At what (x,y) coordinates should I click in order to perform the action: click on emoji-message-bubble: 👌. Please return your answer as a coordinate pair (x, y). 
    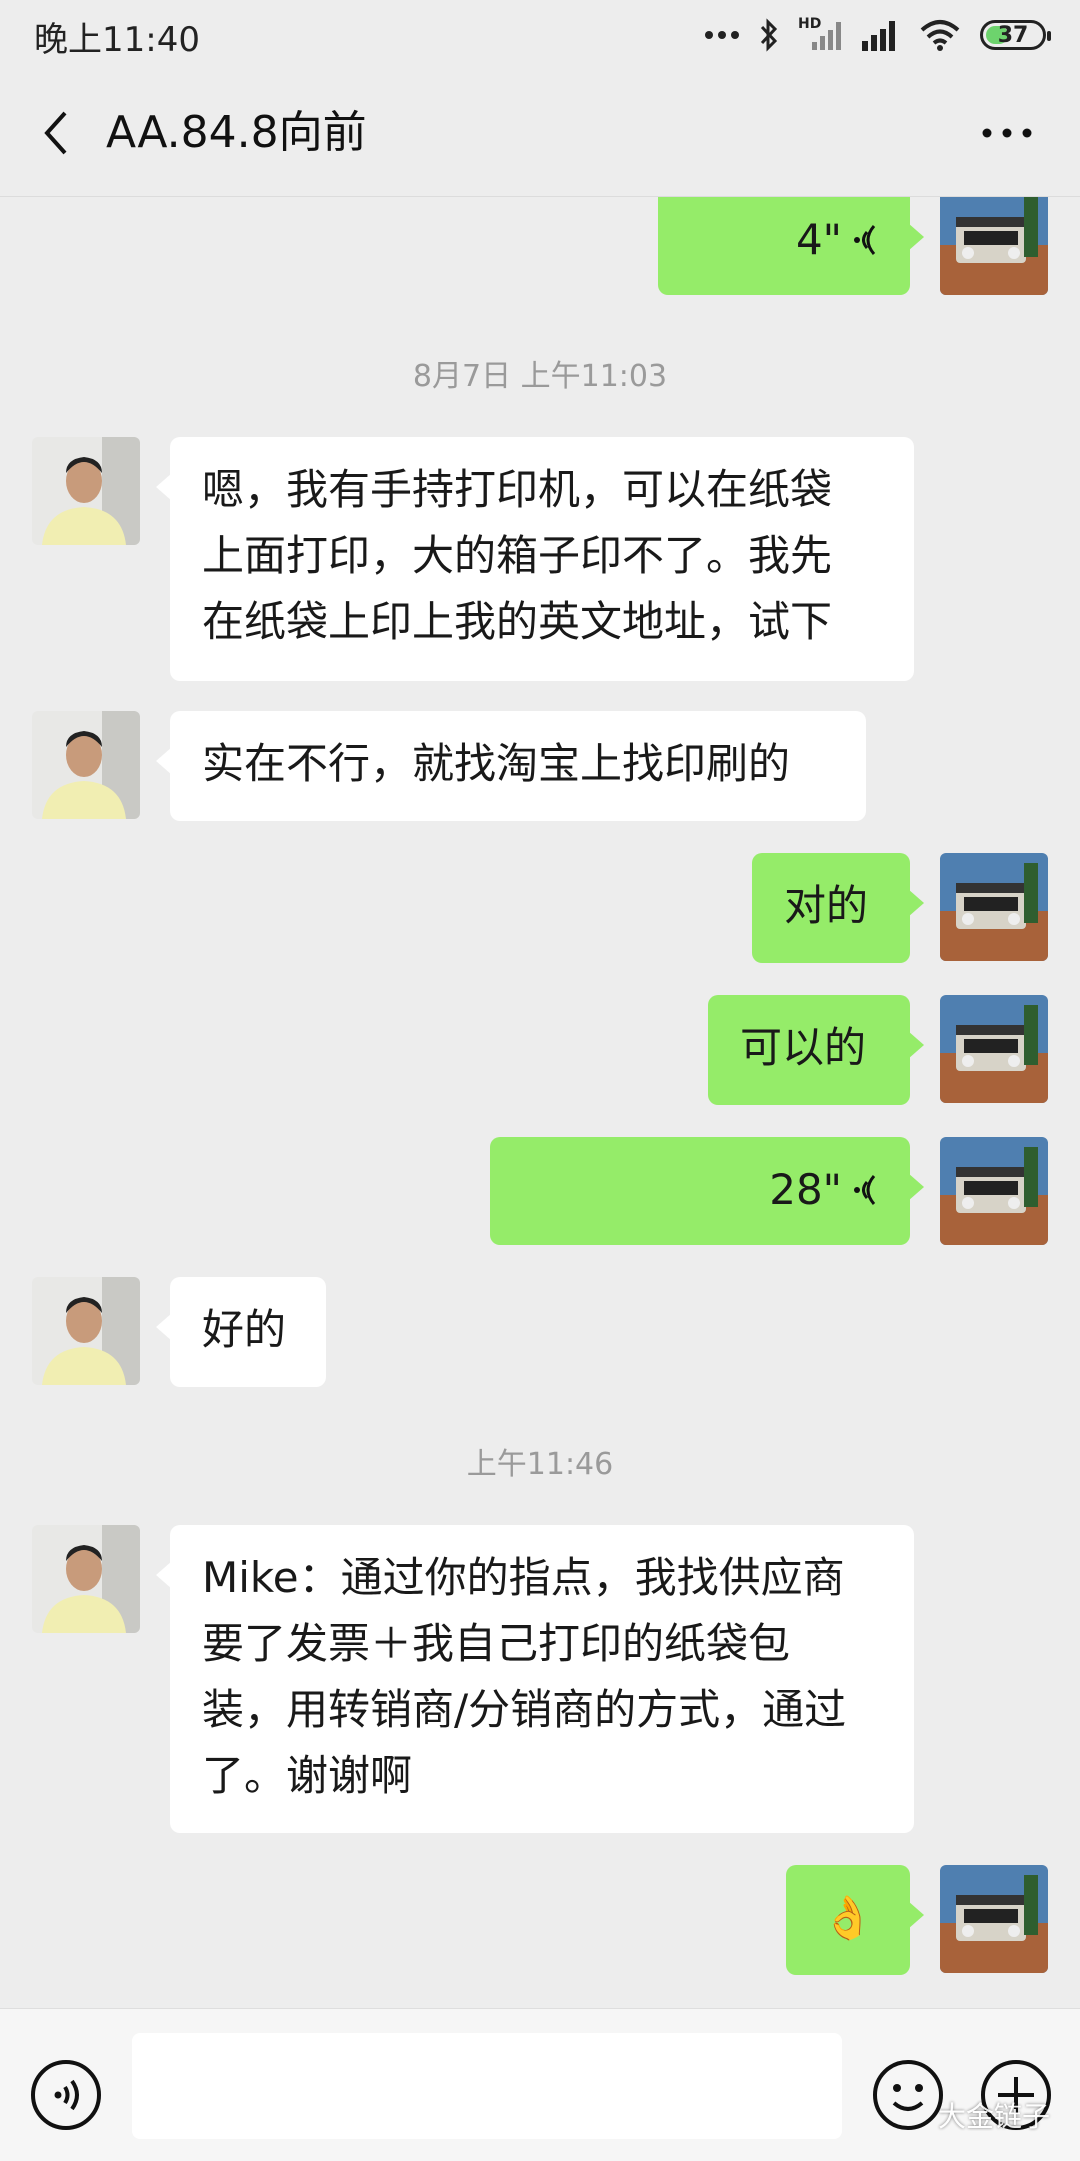
    Looking at the image, I should click on (855, 1920).